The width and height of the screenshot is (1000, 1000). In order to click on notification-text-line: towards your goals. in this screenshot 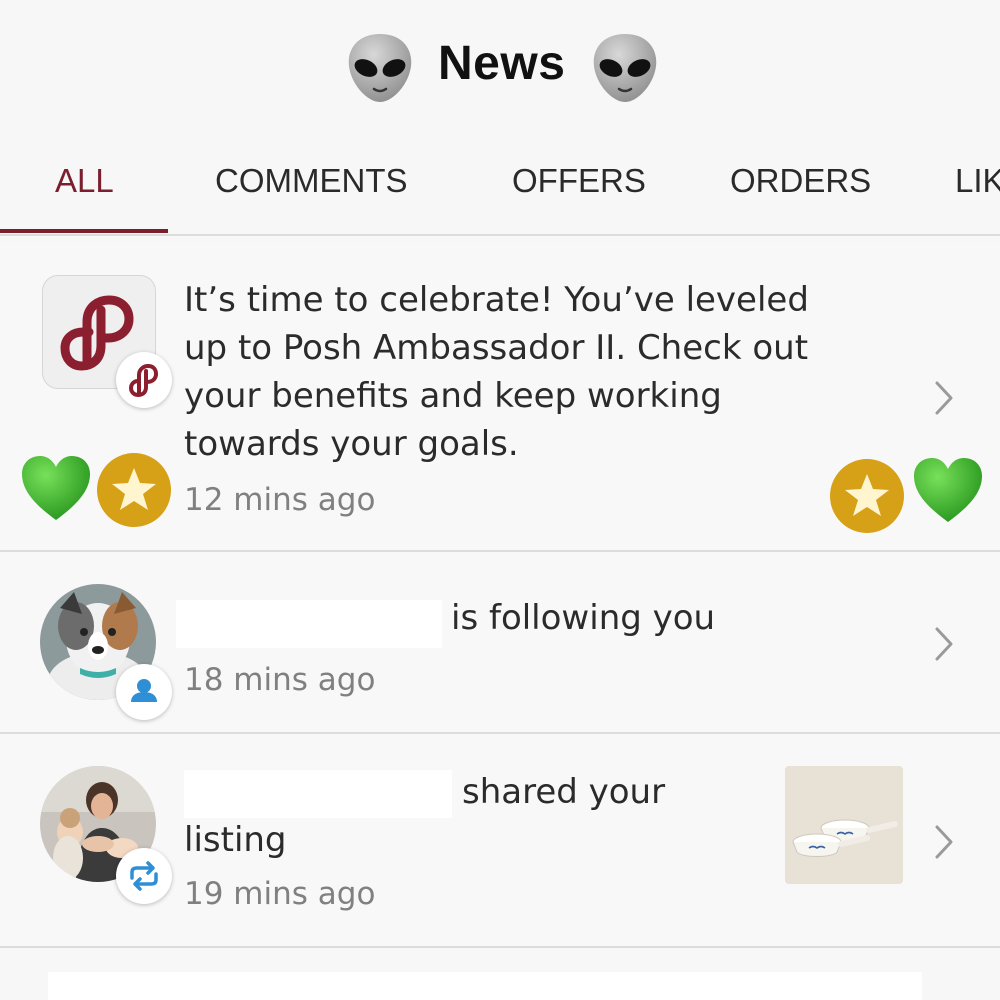, I will do `click(351, 444)`.